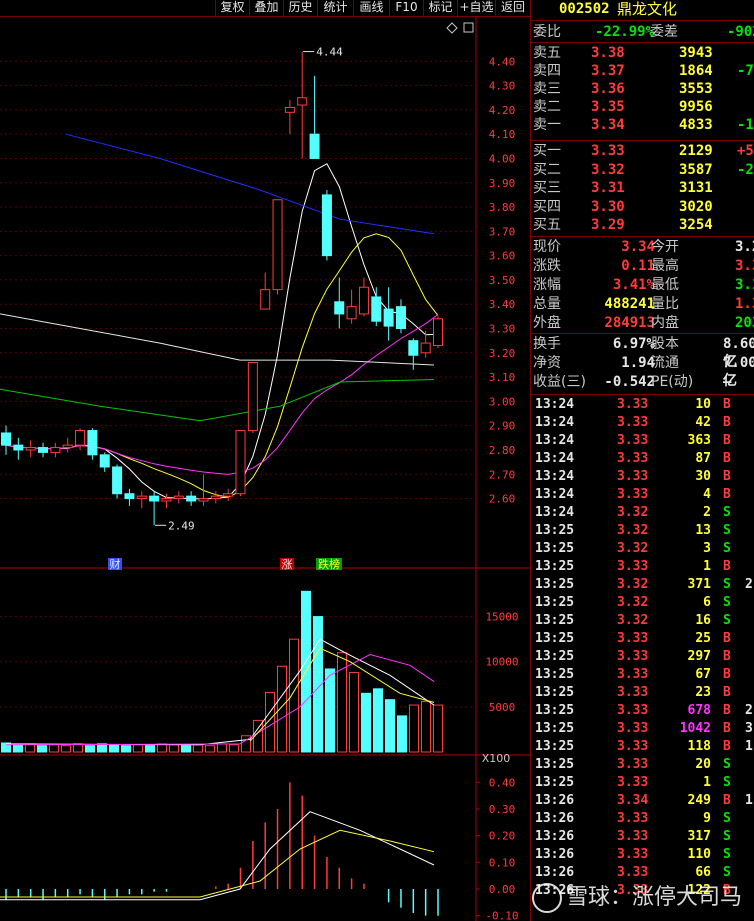  I want to click on trade-volume: 10, so click(703, 404).